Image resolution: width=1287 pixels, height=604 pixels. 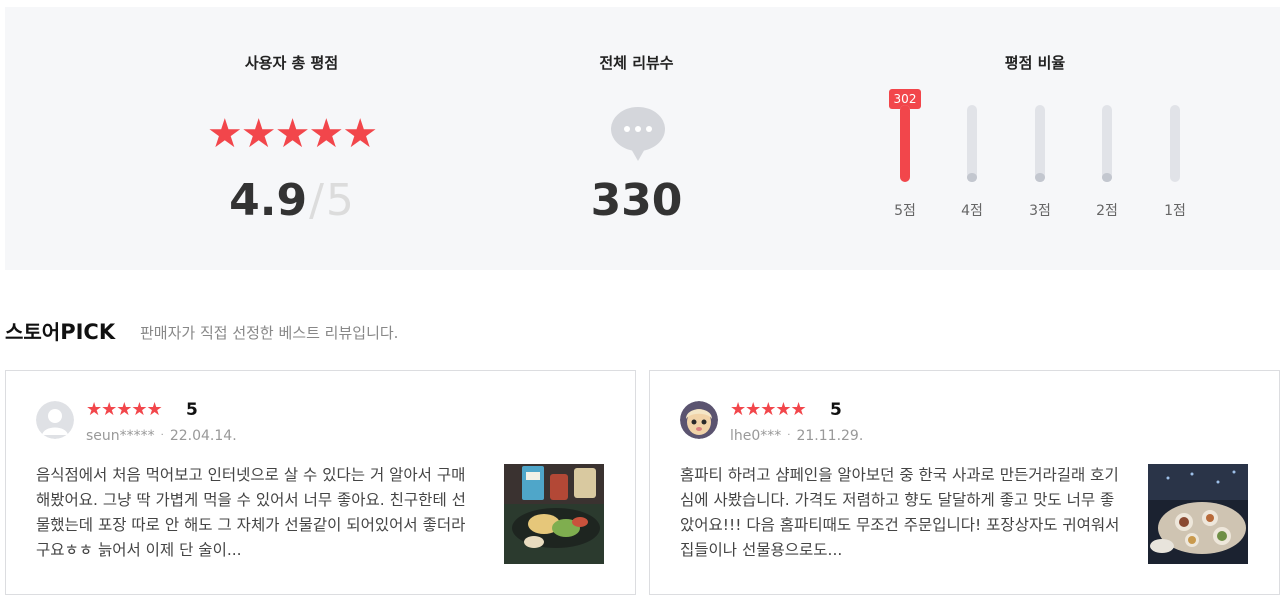 What do you see at coordinates (339, 200) in the screenshot?
I see `rating-max: 5` at bounding box center [339, 200].